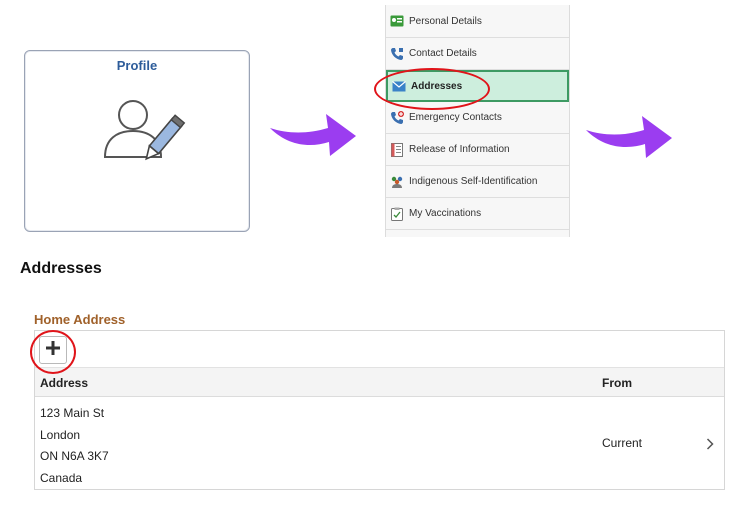  What do you see at coordinates (473, 181) in the screenshot?
I see `menu-item-label: Indigenous Self-Identification` at bounding box center [473, 181].